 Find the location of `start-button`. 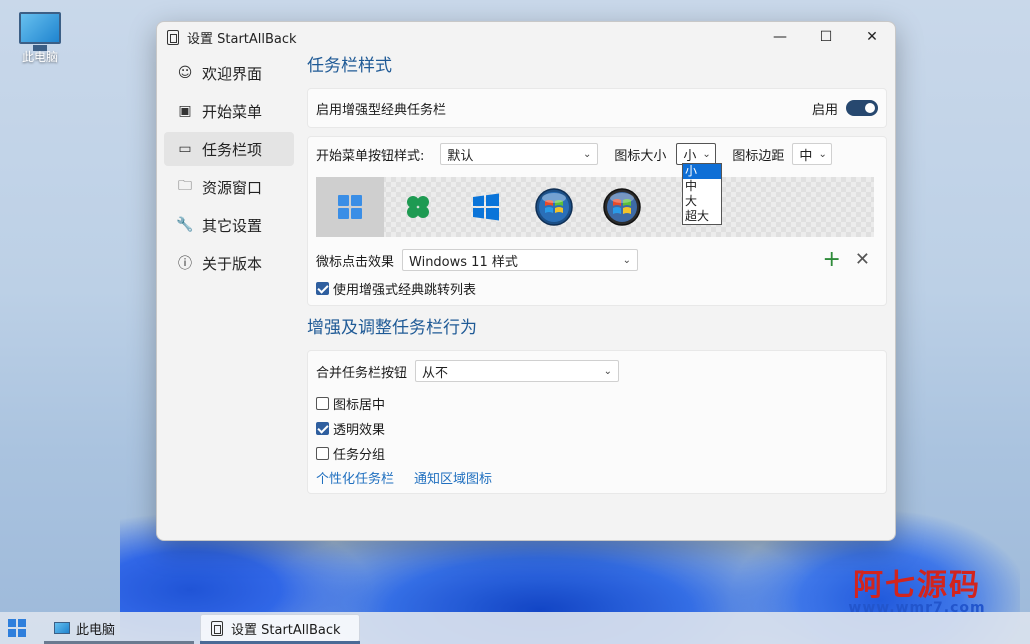

start-button is located at coordinates (17, 628).